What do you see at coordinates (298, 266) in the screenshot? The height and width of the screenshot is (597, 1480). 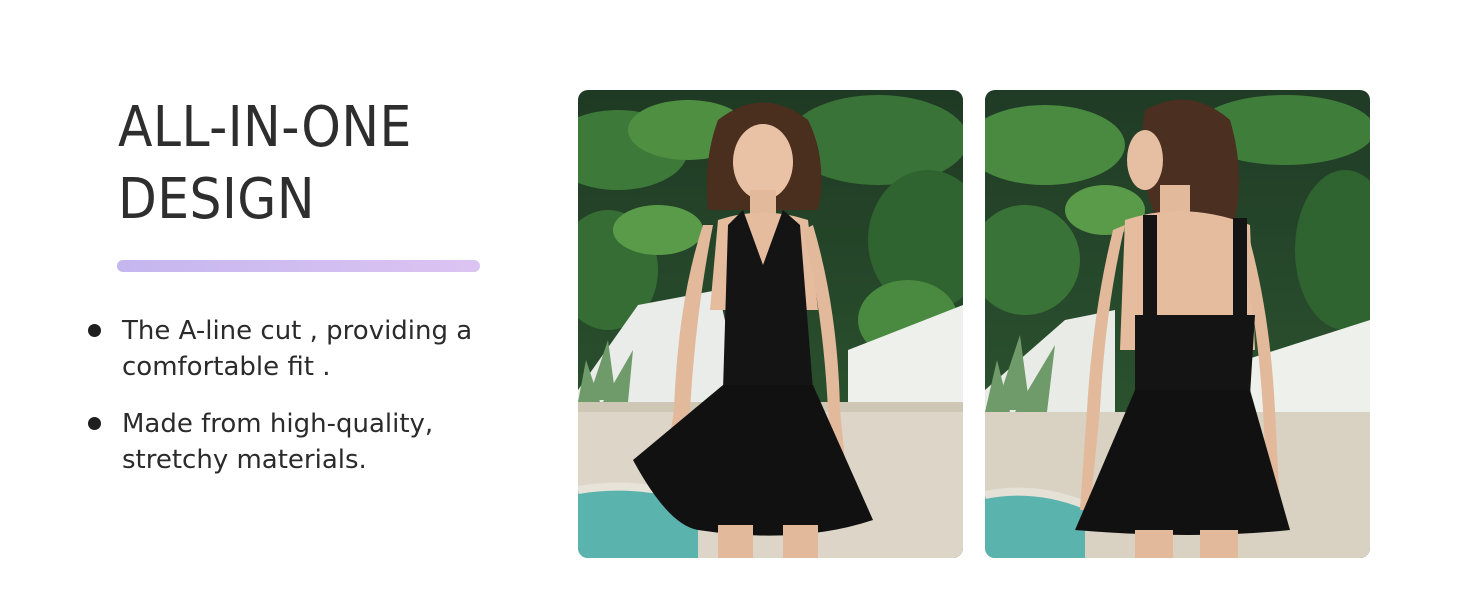 I see `accent-divider` at bounding box center [298, 266].